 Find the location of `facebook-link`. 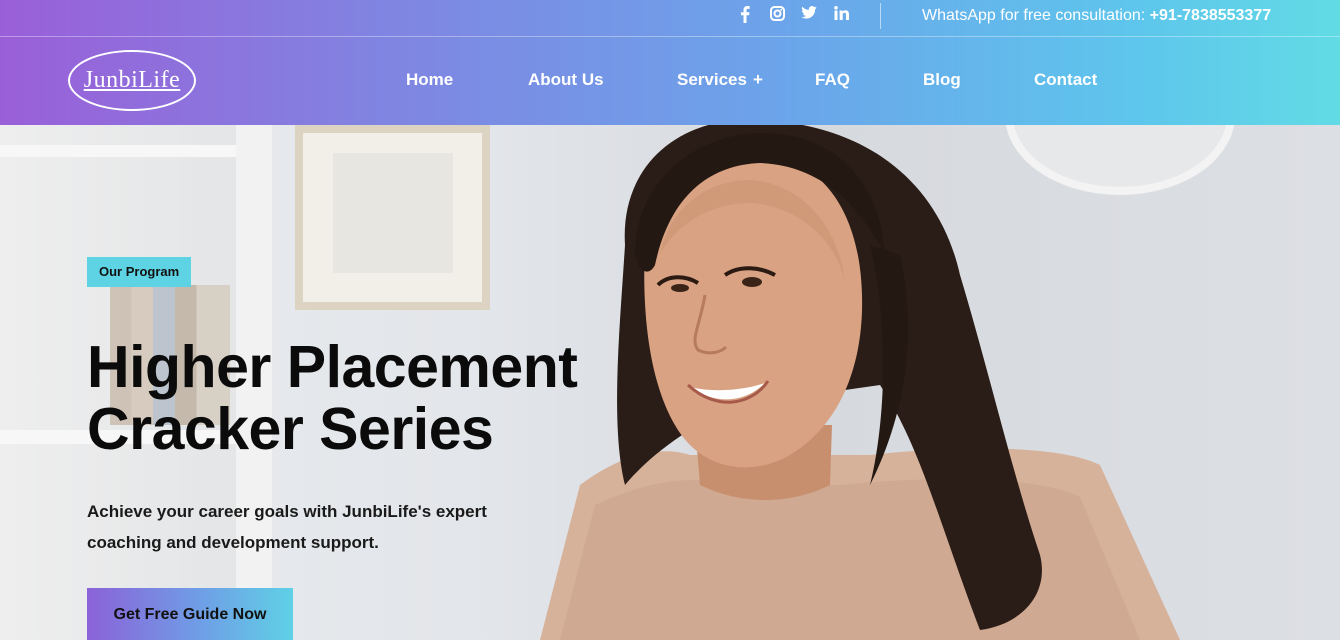

facebook-link is located at coordinates (745, 16).